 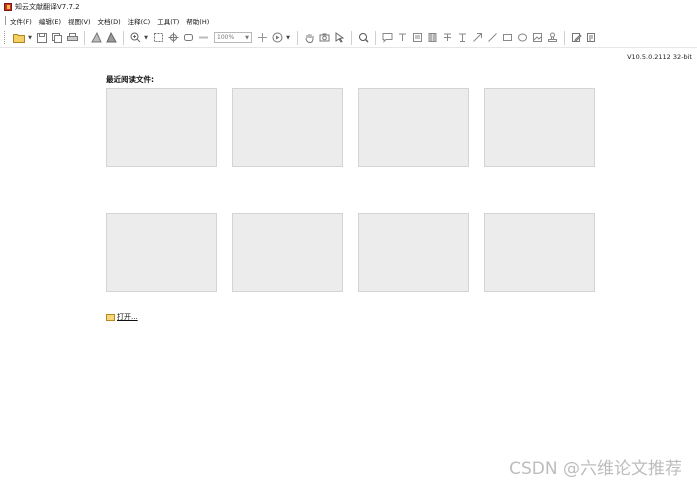 I want to click on menu-grip, so click(x=5, y=20).